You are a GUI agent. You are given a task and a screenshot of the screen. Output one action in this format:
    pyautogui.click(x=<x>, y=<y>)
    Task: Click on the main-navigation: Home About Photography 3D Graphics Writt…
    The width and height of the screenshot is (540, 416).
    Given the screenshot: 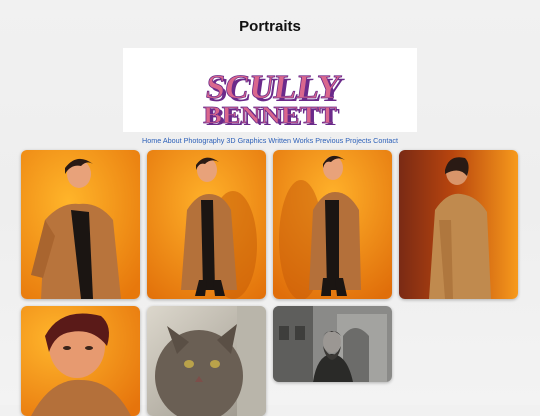 What is the action you would take?
    pyautogui.click(x=270, y=140)
    